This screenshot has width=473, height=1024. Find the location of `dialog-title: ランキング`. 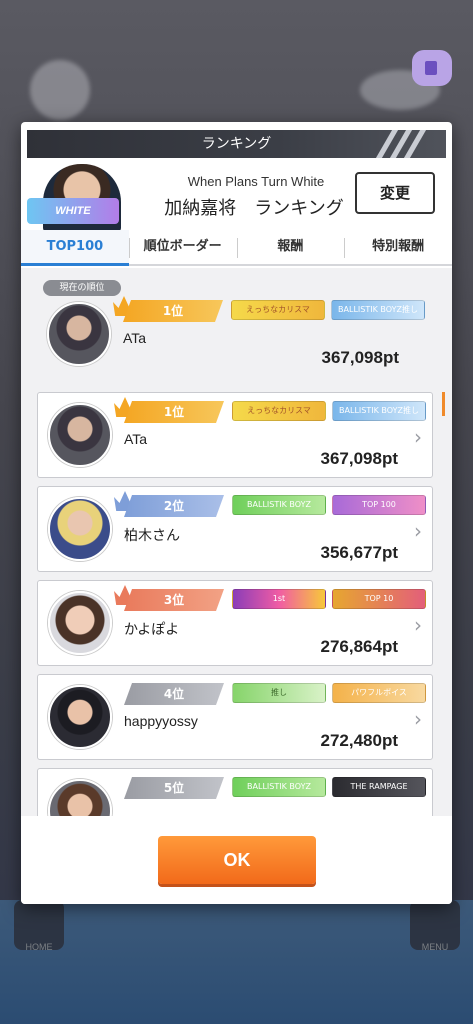

dialog-title: ランキング is located at coordinates (236, 144).